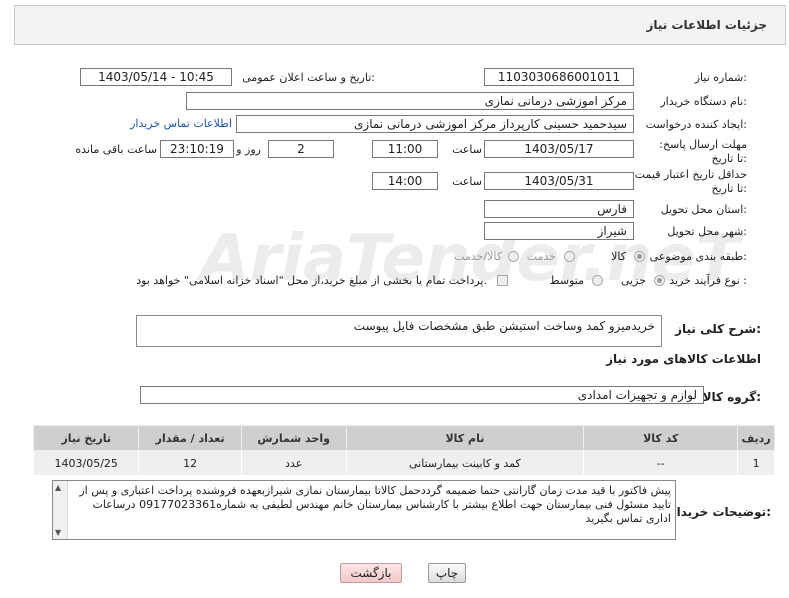 Image resolution: width=789 pixels, height=598 pixels. Describe the element at coordinates (718, 329) in the screenshot. I see `description-label: شرح کلی نیاز:` at that location.